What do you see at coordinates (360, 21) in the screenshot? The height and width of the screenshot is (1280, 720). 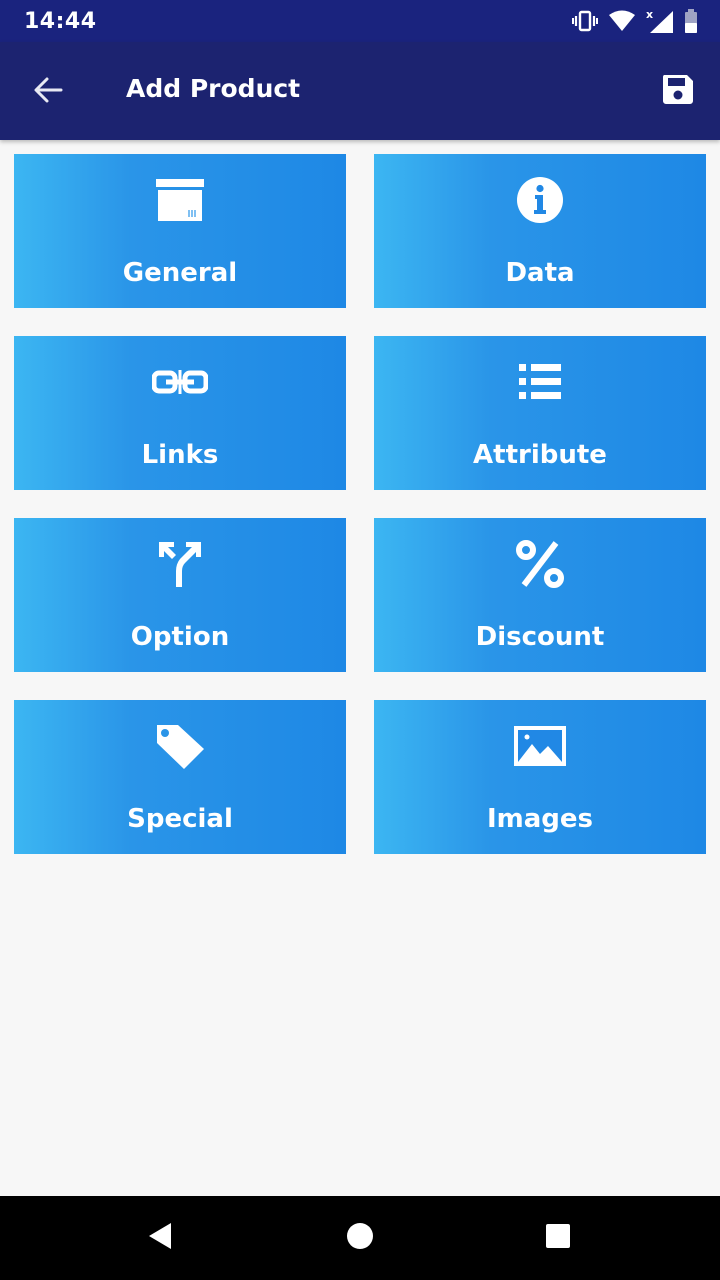 I see `status-bar: 14:44 x` at bounding box center [360, 21].